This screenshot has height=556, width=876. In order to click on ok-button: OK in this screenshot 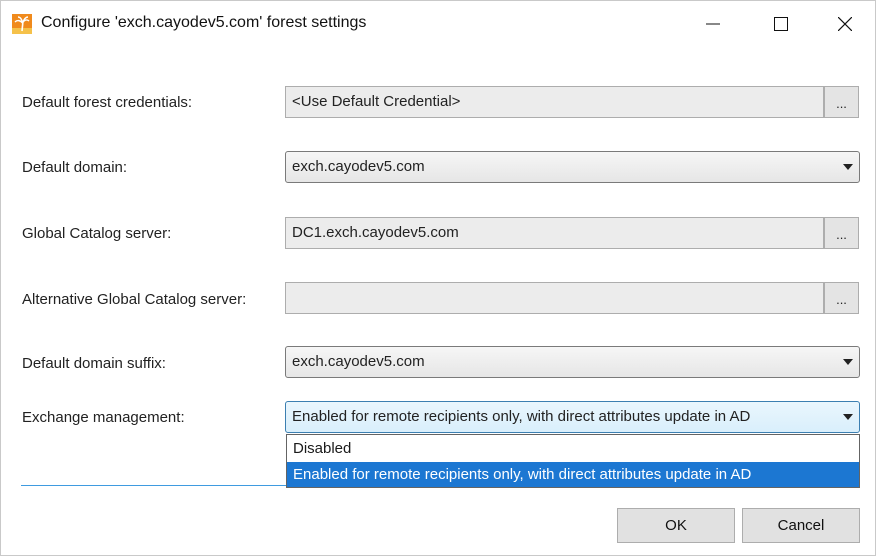, I will do `click(676, 525)`.